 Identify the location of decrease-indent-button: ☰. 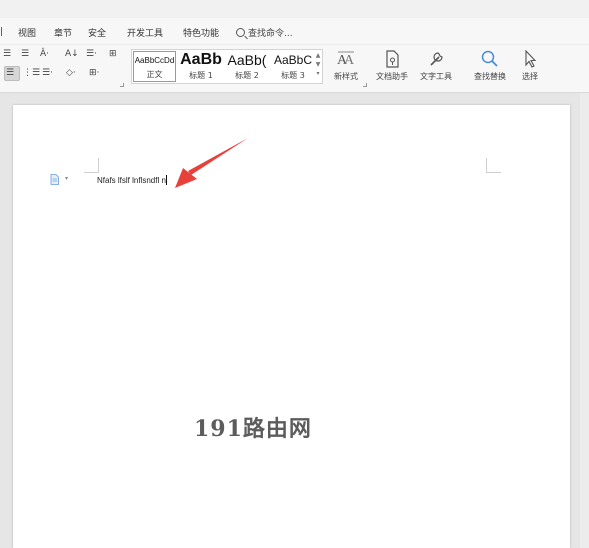
(7, 54).